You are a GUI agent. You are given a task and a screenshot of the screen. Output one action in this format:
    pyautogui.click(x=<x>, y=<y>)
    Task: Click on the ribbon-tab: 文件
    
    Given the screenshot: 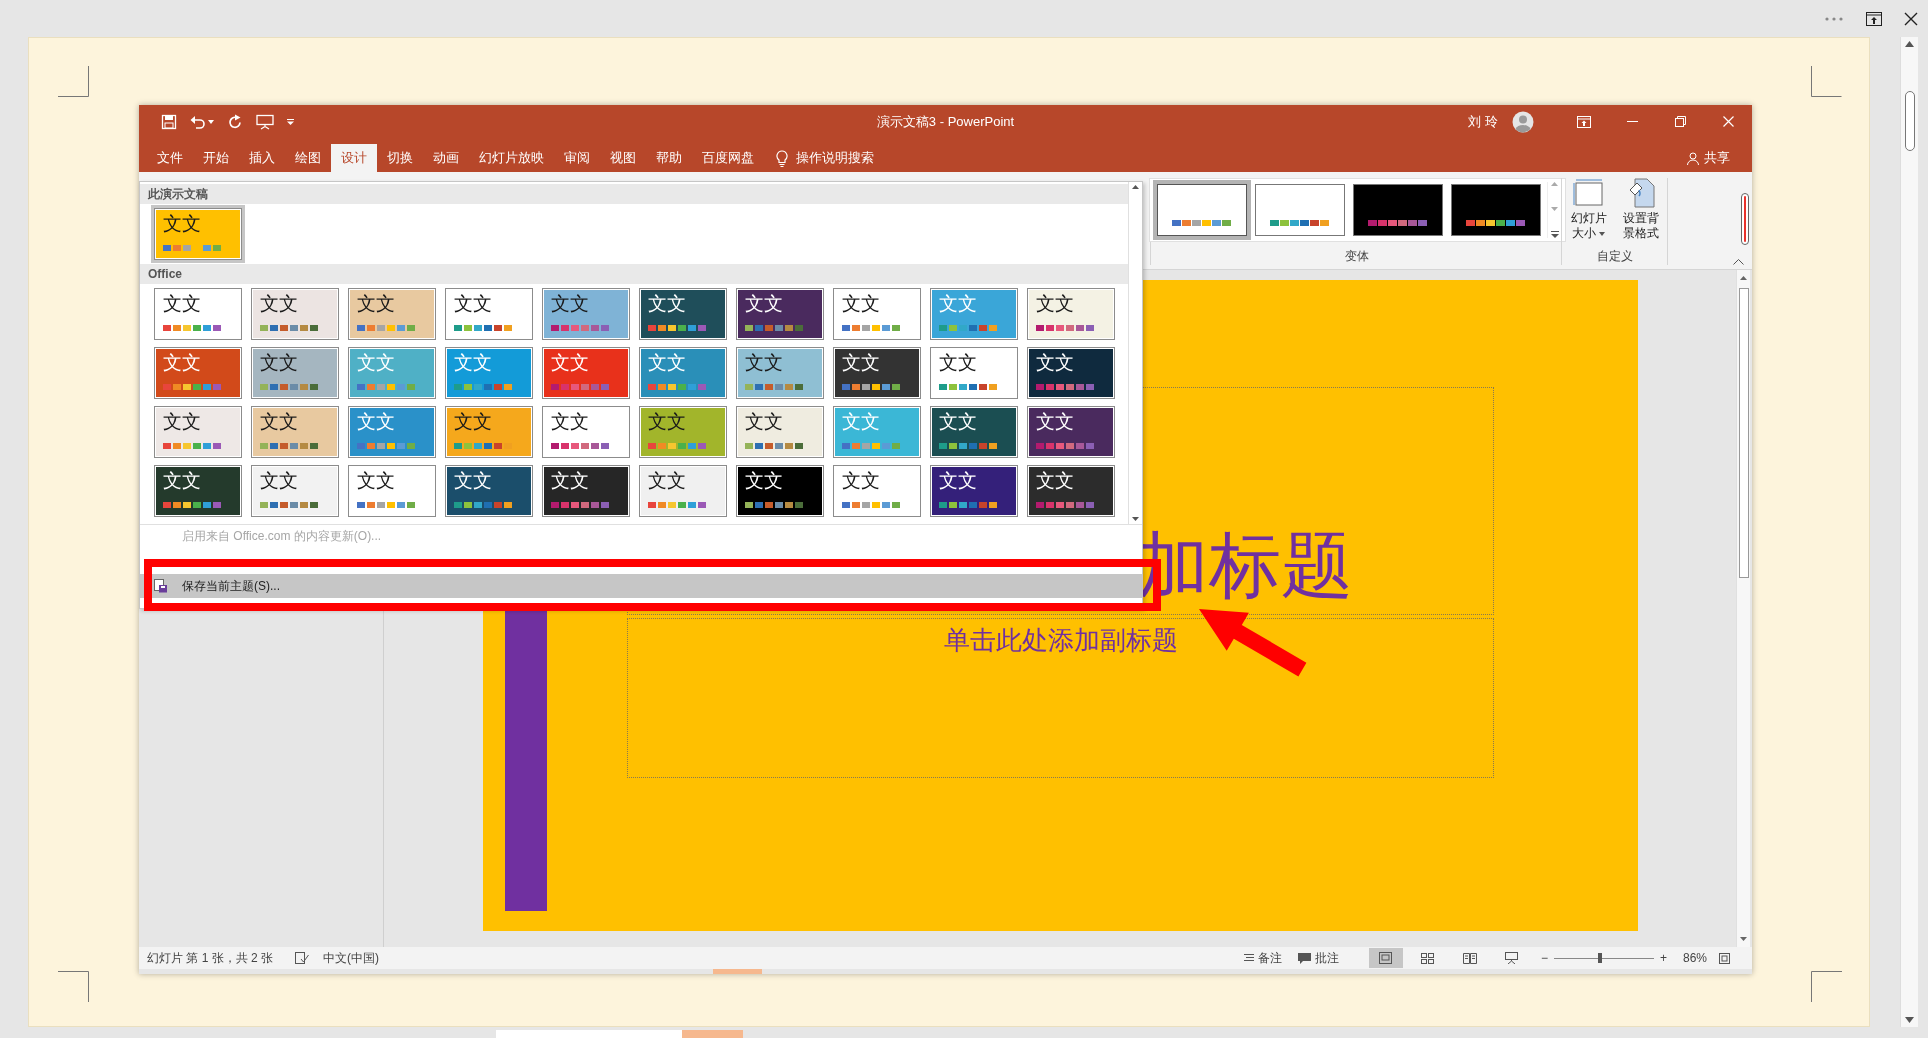 What is the action you would take?
    pyautogui.click(x=170, y=158)
    